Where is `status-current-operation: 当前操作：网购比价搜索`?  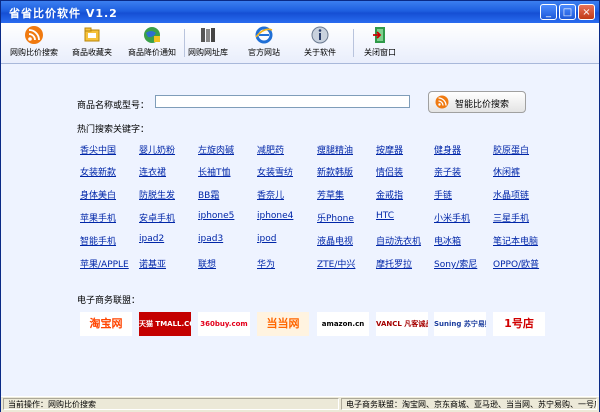
status-current-operation: 当前操作：网购比价搜索 is located at coordinates (171, 404).